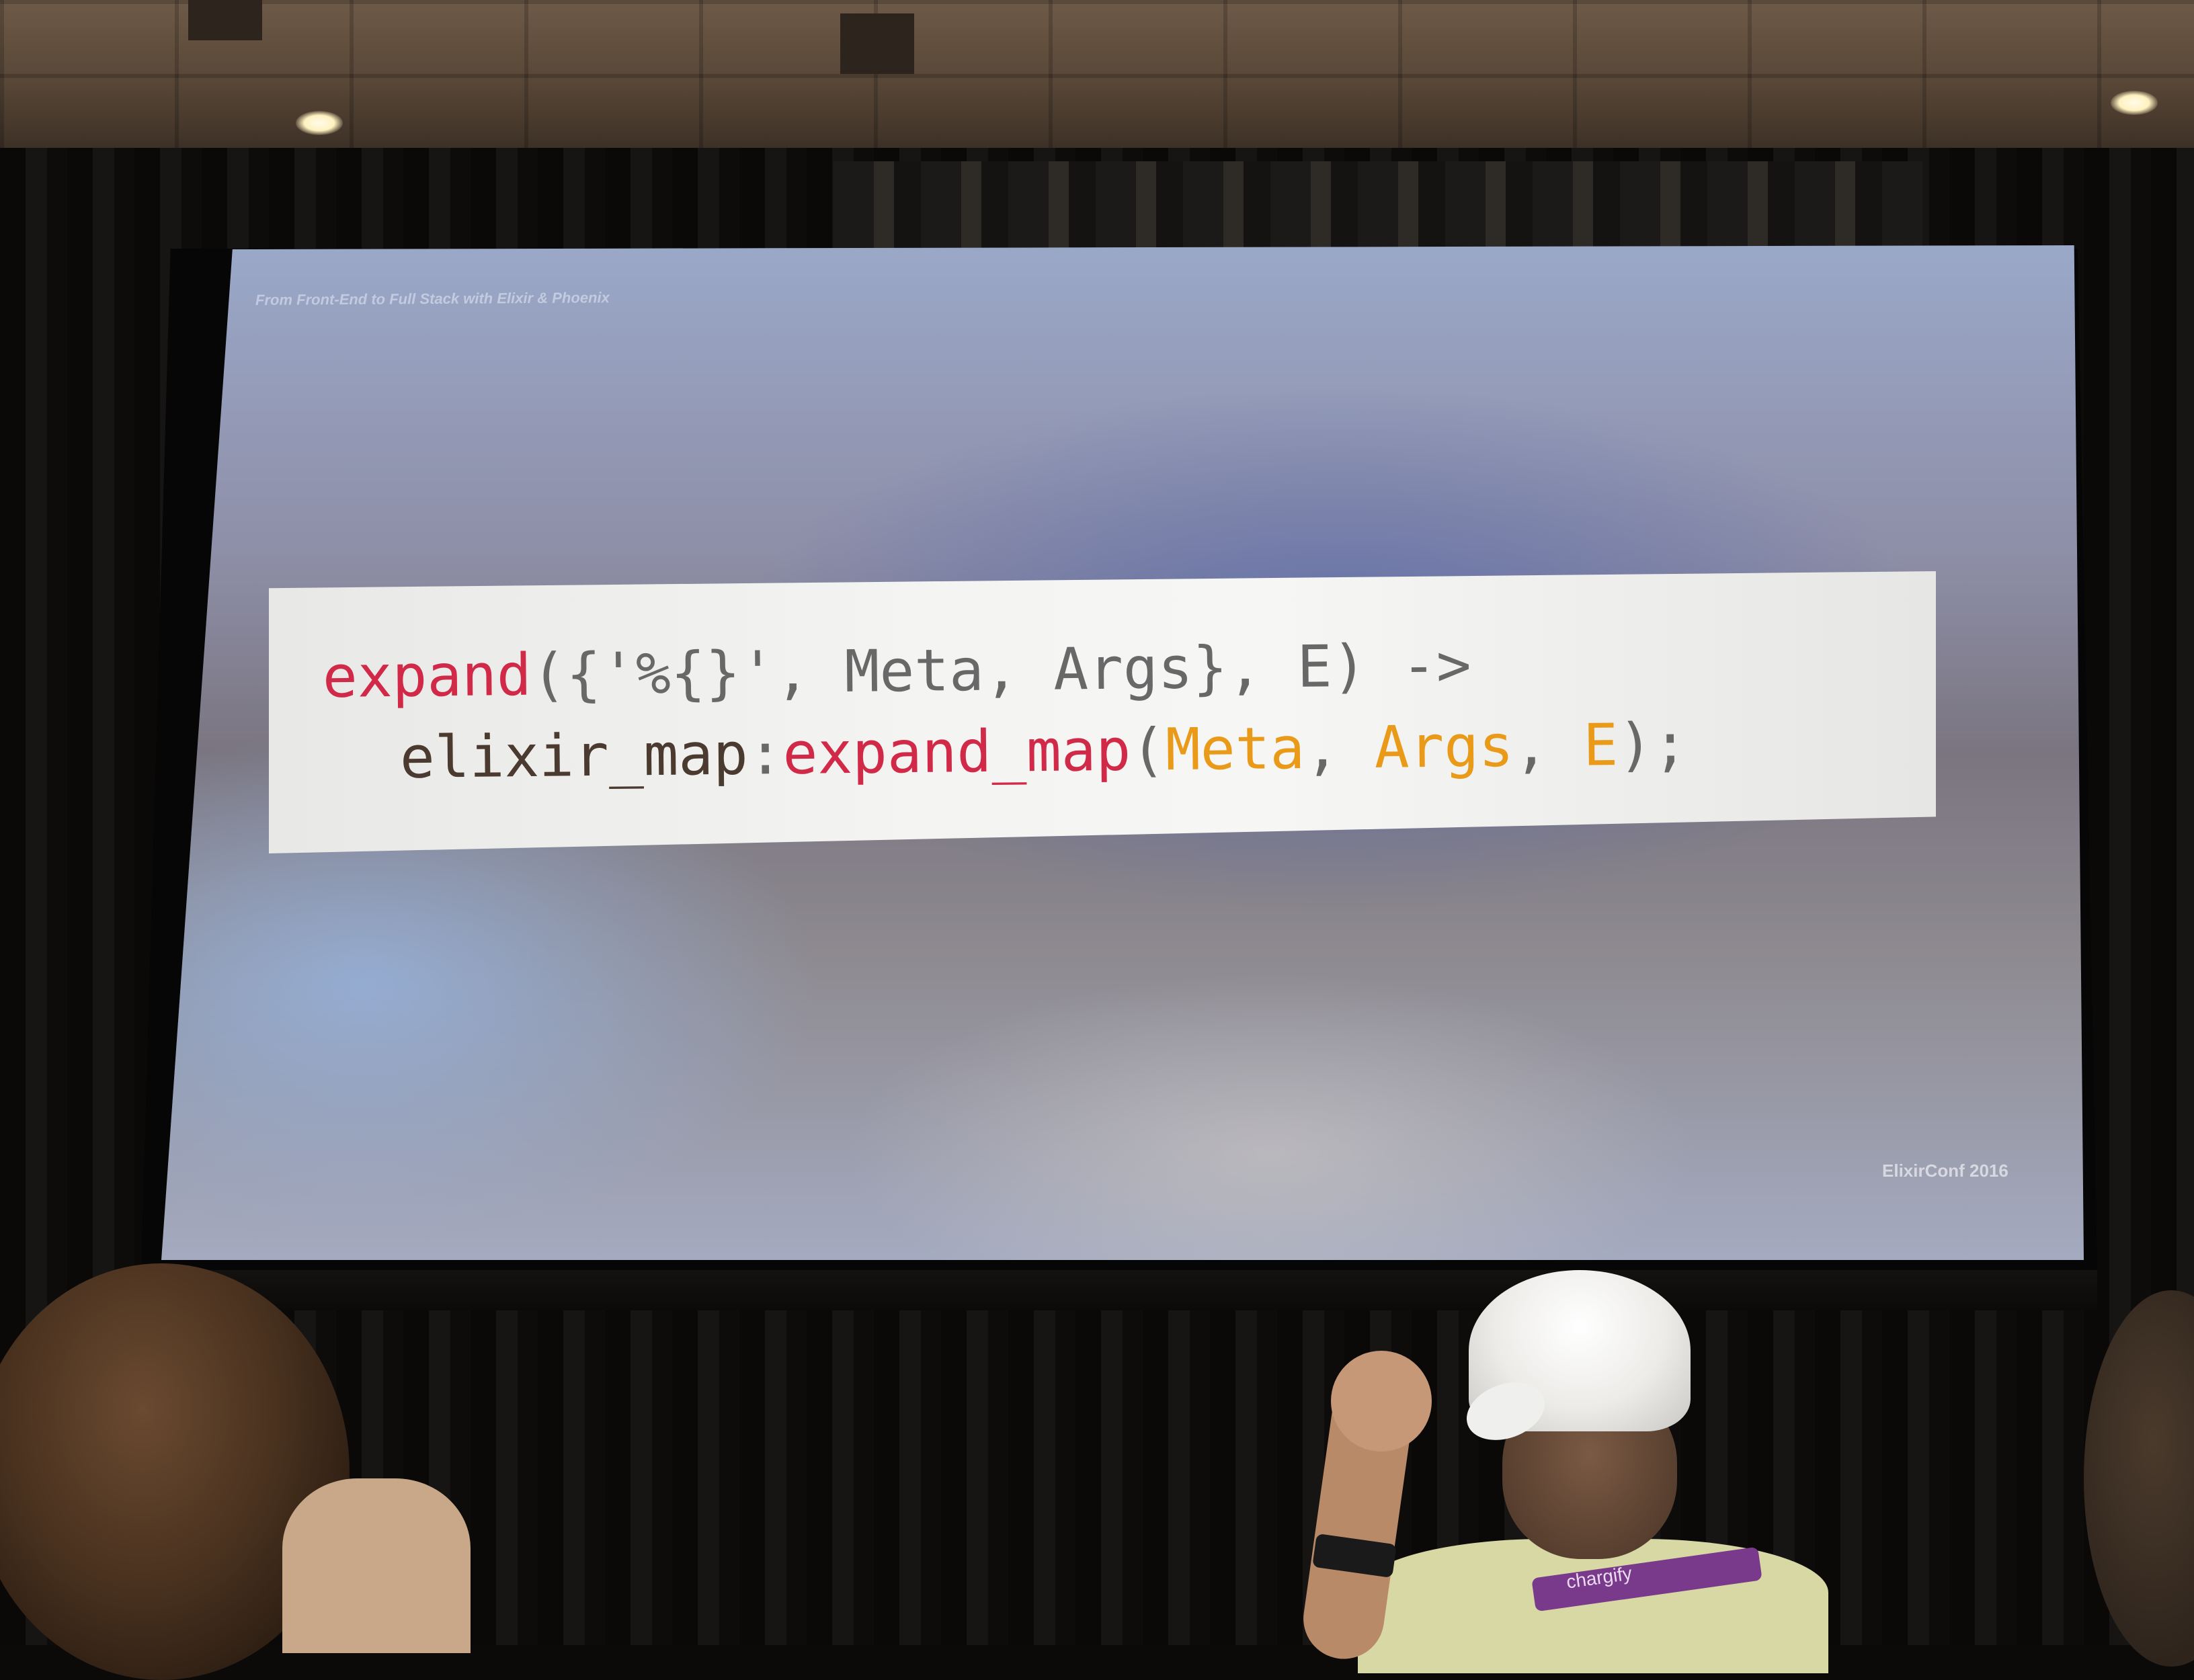  I want to click on stage-floor, so click(1123, 1290).